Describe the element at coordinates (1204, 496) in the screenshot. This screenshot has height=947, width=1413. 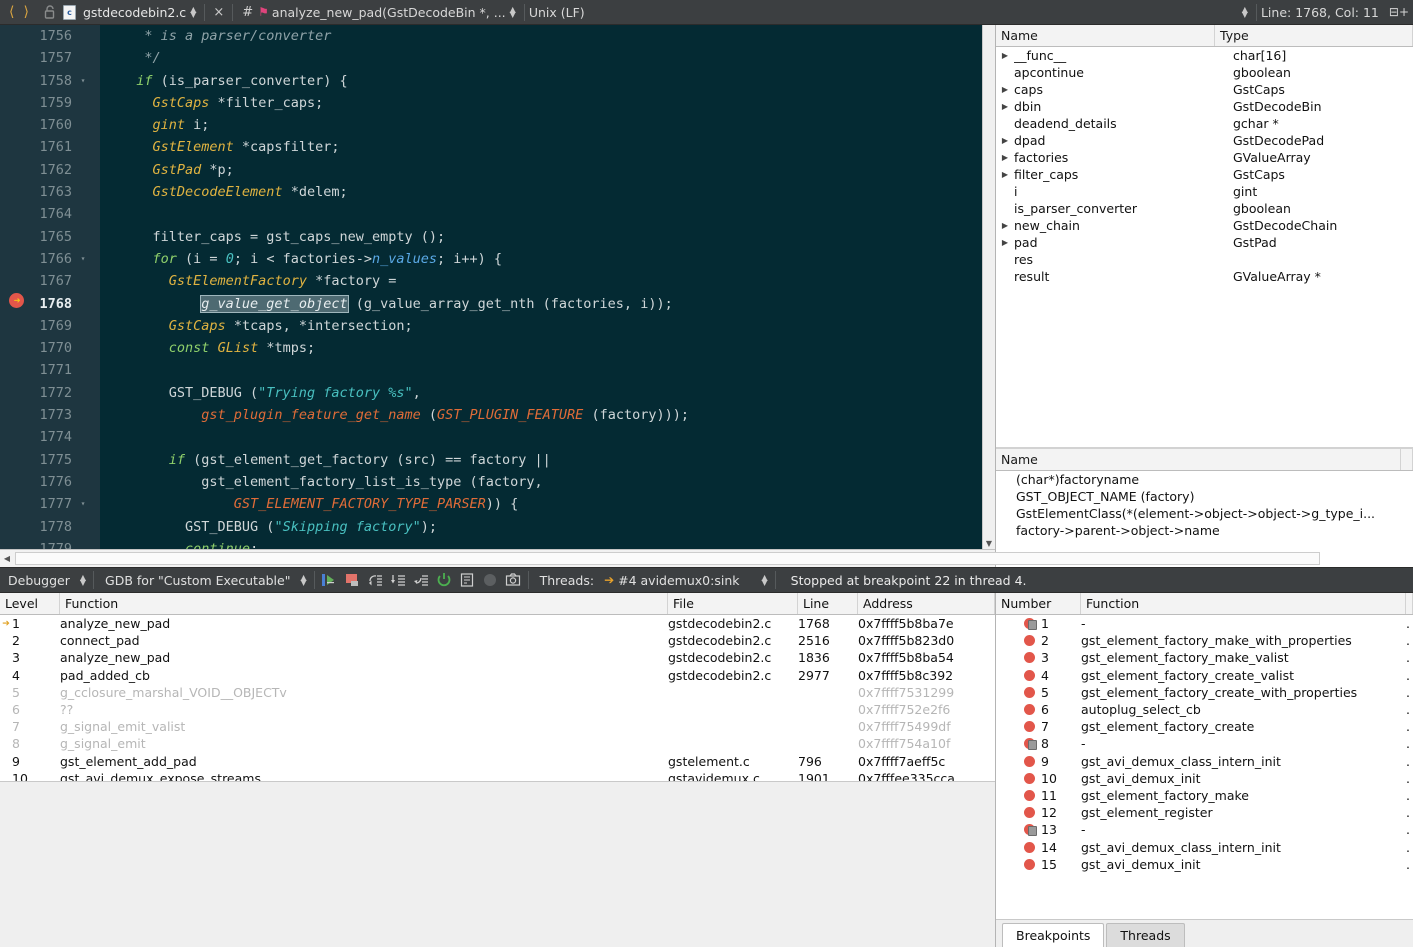
I see `expression-row: GST_OBJECT_NAME (factory)` at that location.